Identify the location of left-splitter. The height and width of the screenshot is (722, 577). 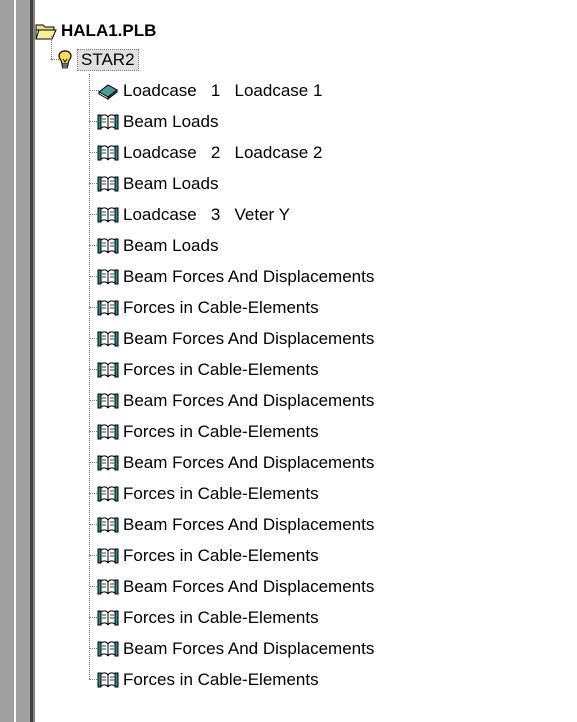
(15, 361).